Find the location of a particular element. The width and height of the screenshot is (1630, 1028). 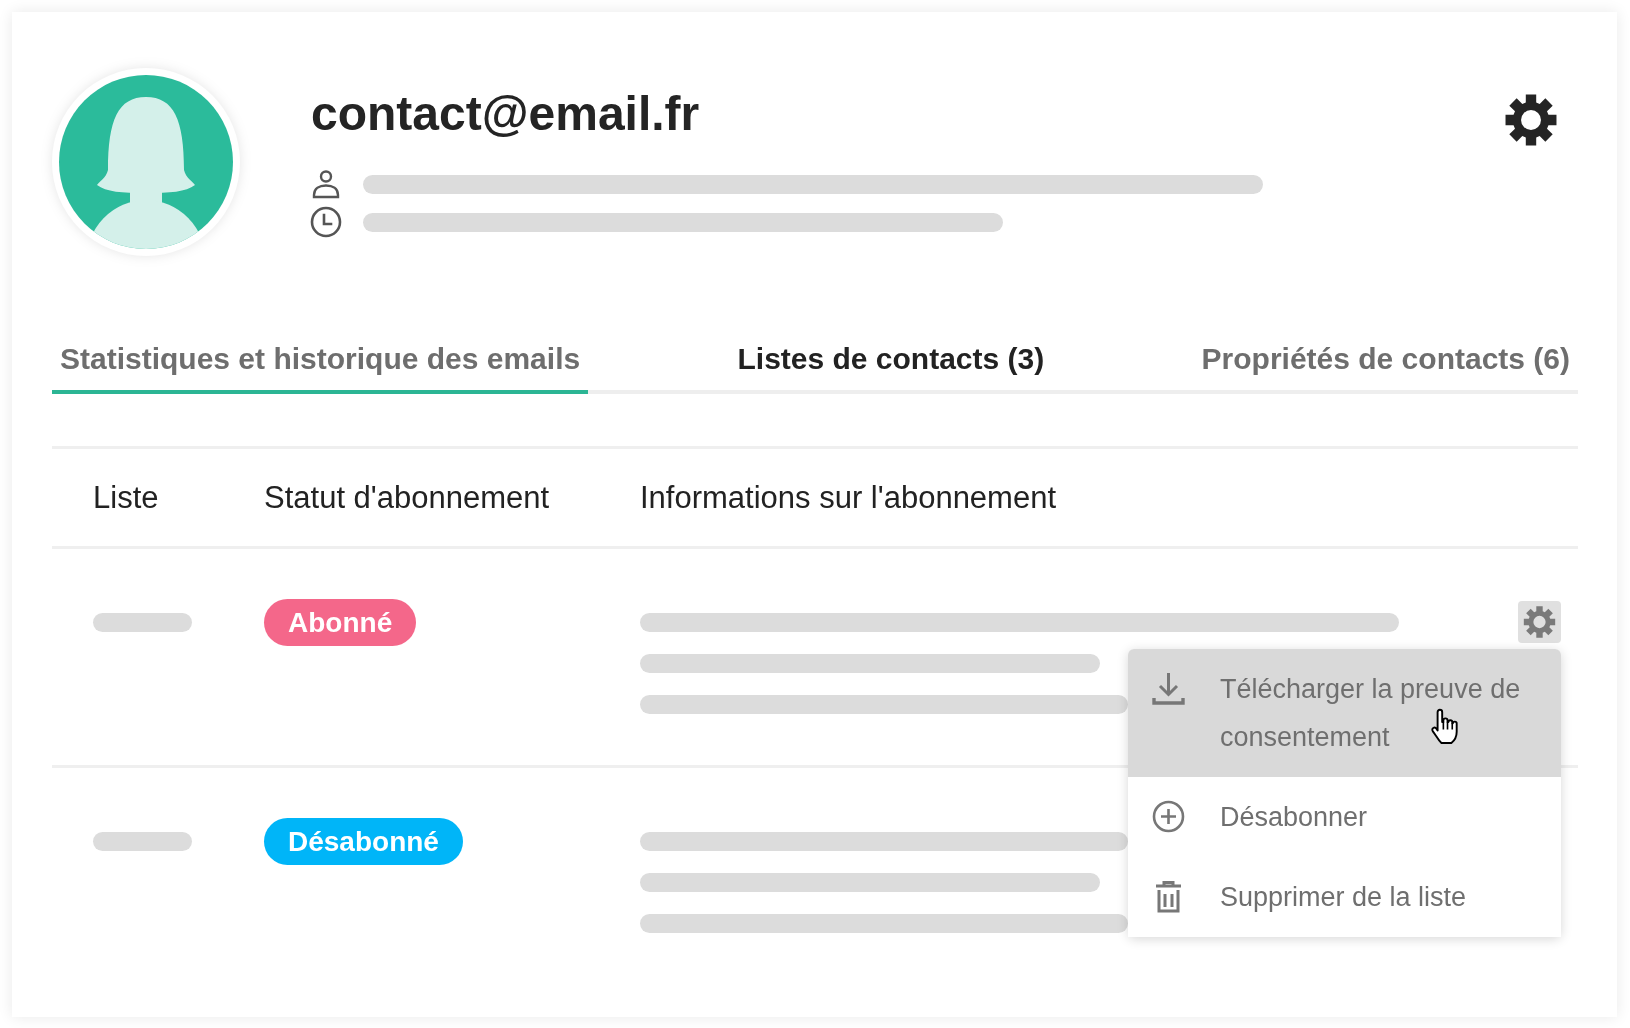

row-settings-button is located at coordinates (1539, 622).